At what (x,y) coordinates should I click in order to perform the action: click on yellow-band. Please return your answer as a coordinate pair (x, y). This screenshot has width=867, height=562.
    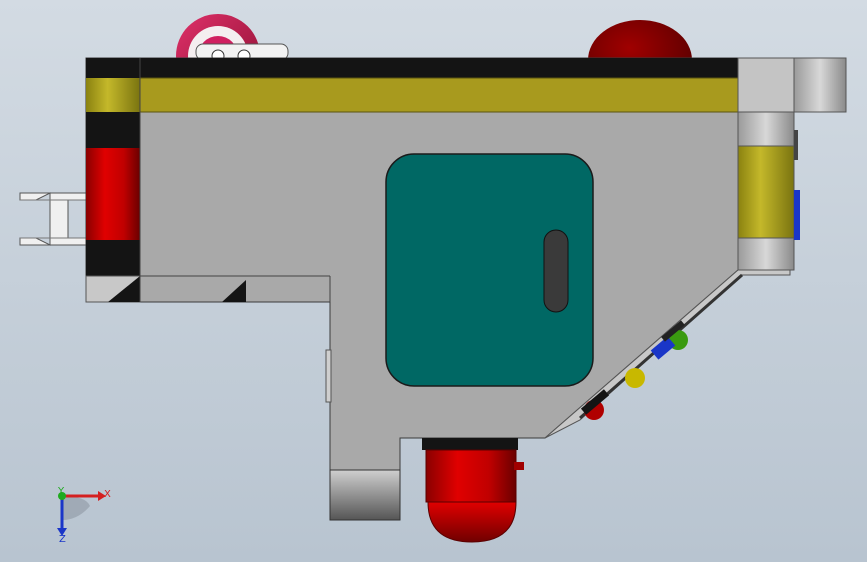
    Looking at the image, I should click on (439, 95).